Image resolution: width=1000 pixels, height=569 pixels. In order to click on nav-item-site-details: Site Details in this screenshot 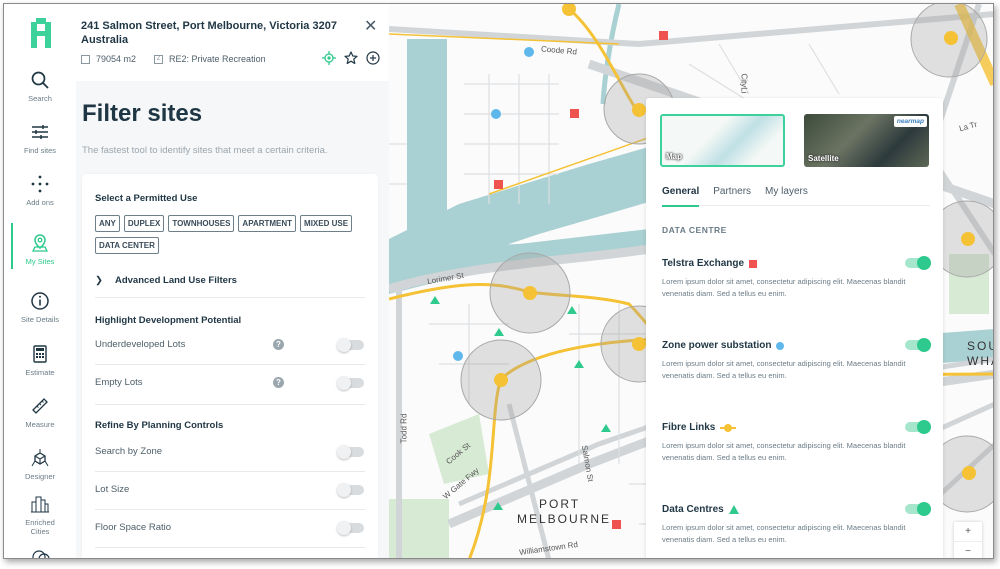, I will do `click(40, 307)`.